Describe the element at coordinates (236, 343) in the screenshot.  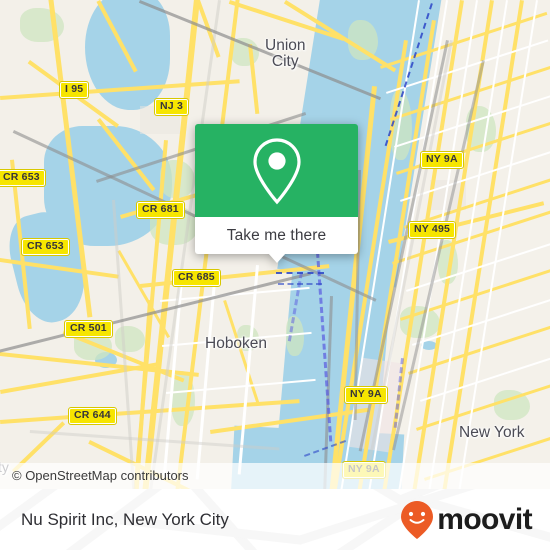
I see `place-label-hoboken: Hoboken` at that location.